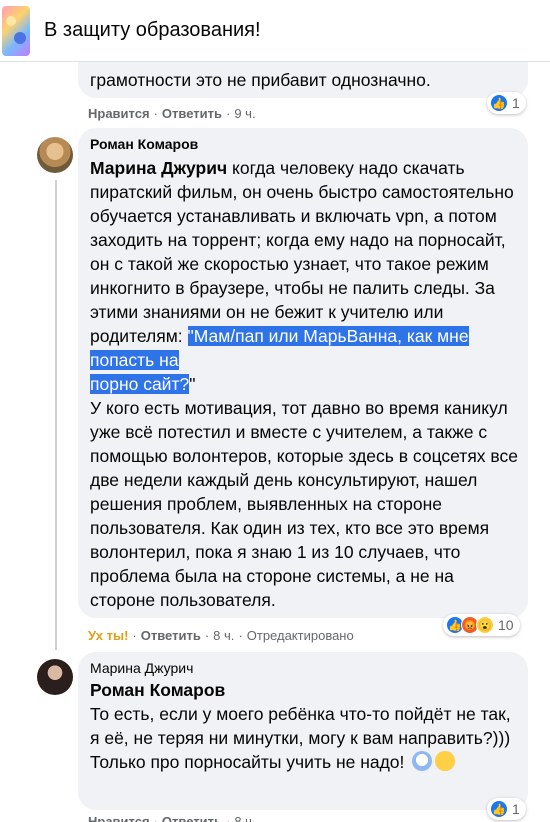 This screenshot has width=550, height=822. I want to click on comment-text: грамотности это не прибавит однозначно., so click(260, 80).